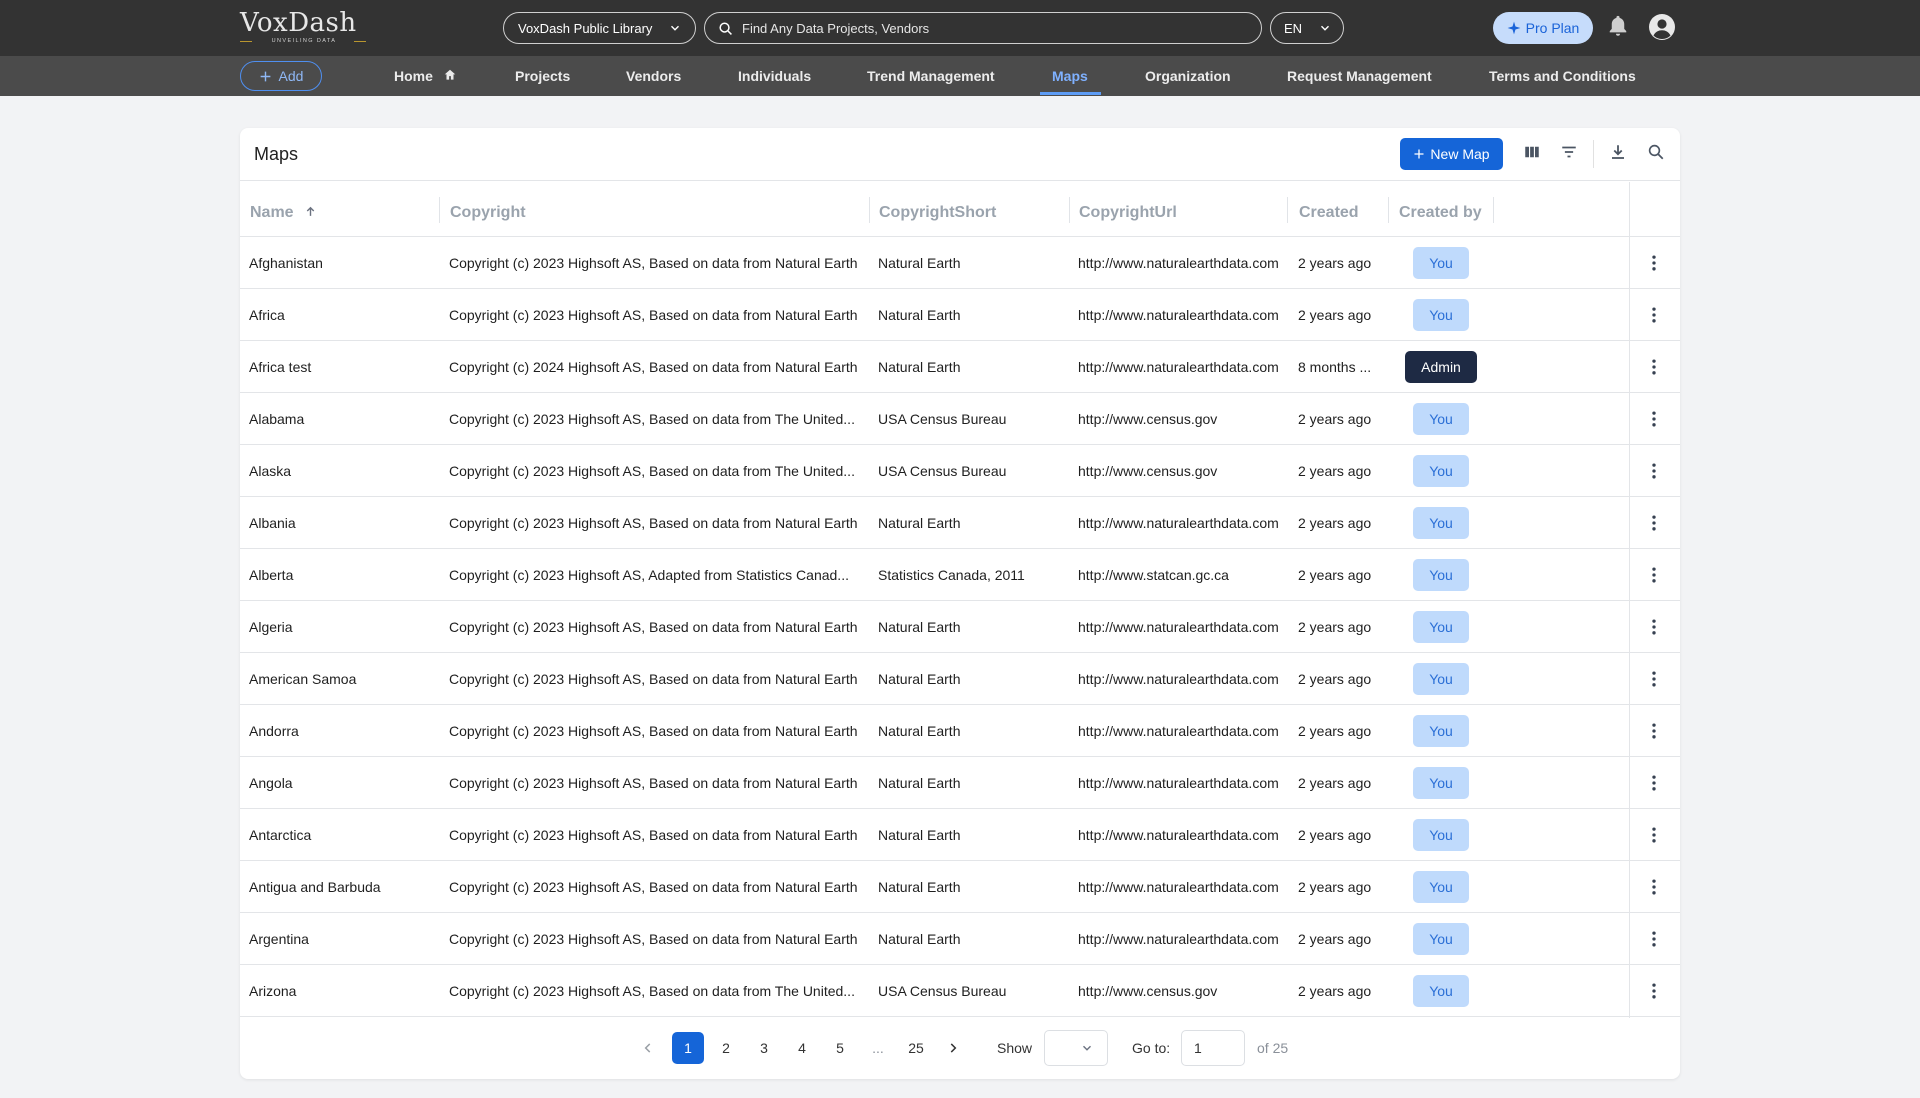  Describe the element at coordinates (840, 1048) in the screenshot. I see `page-button-5: 5` at that location.